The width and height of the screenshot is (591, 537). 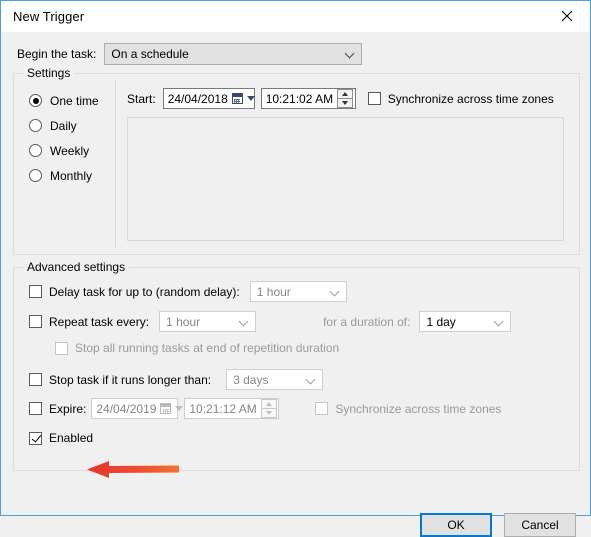 I want to click on radio-one-time: One time, so click(x=71, y=100).